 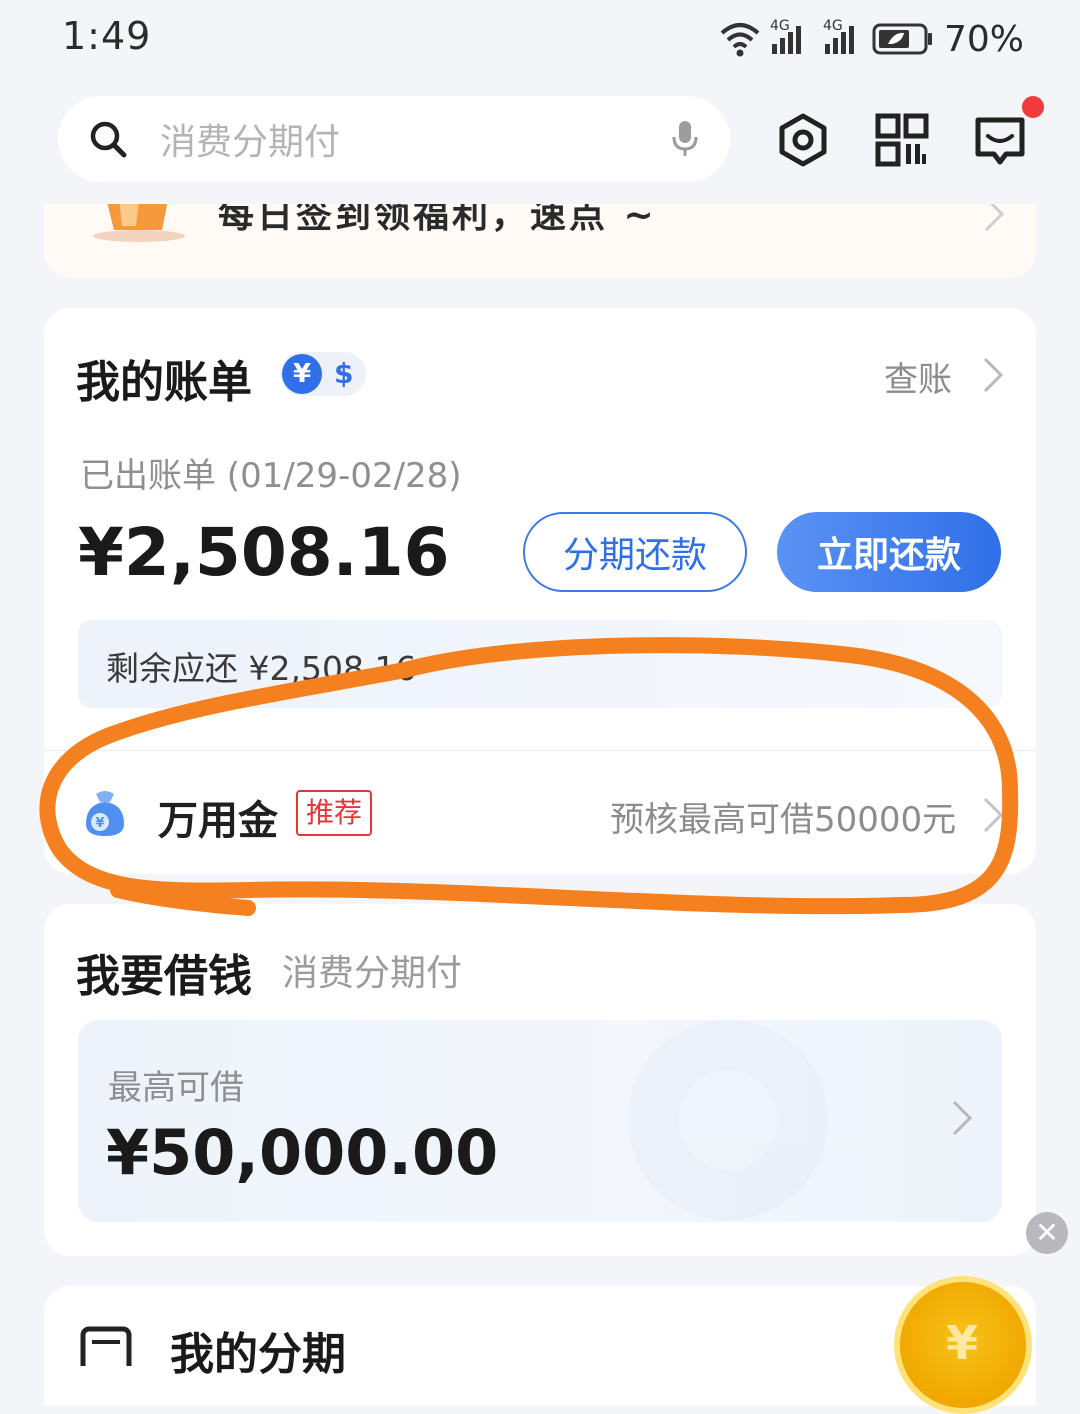 What do you see at coordinates (258, 1354) in the screenshot?
I see `installments-title: 我的分期` at bounding box center [258, 1354].